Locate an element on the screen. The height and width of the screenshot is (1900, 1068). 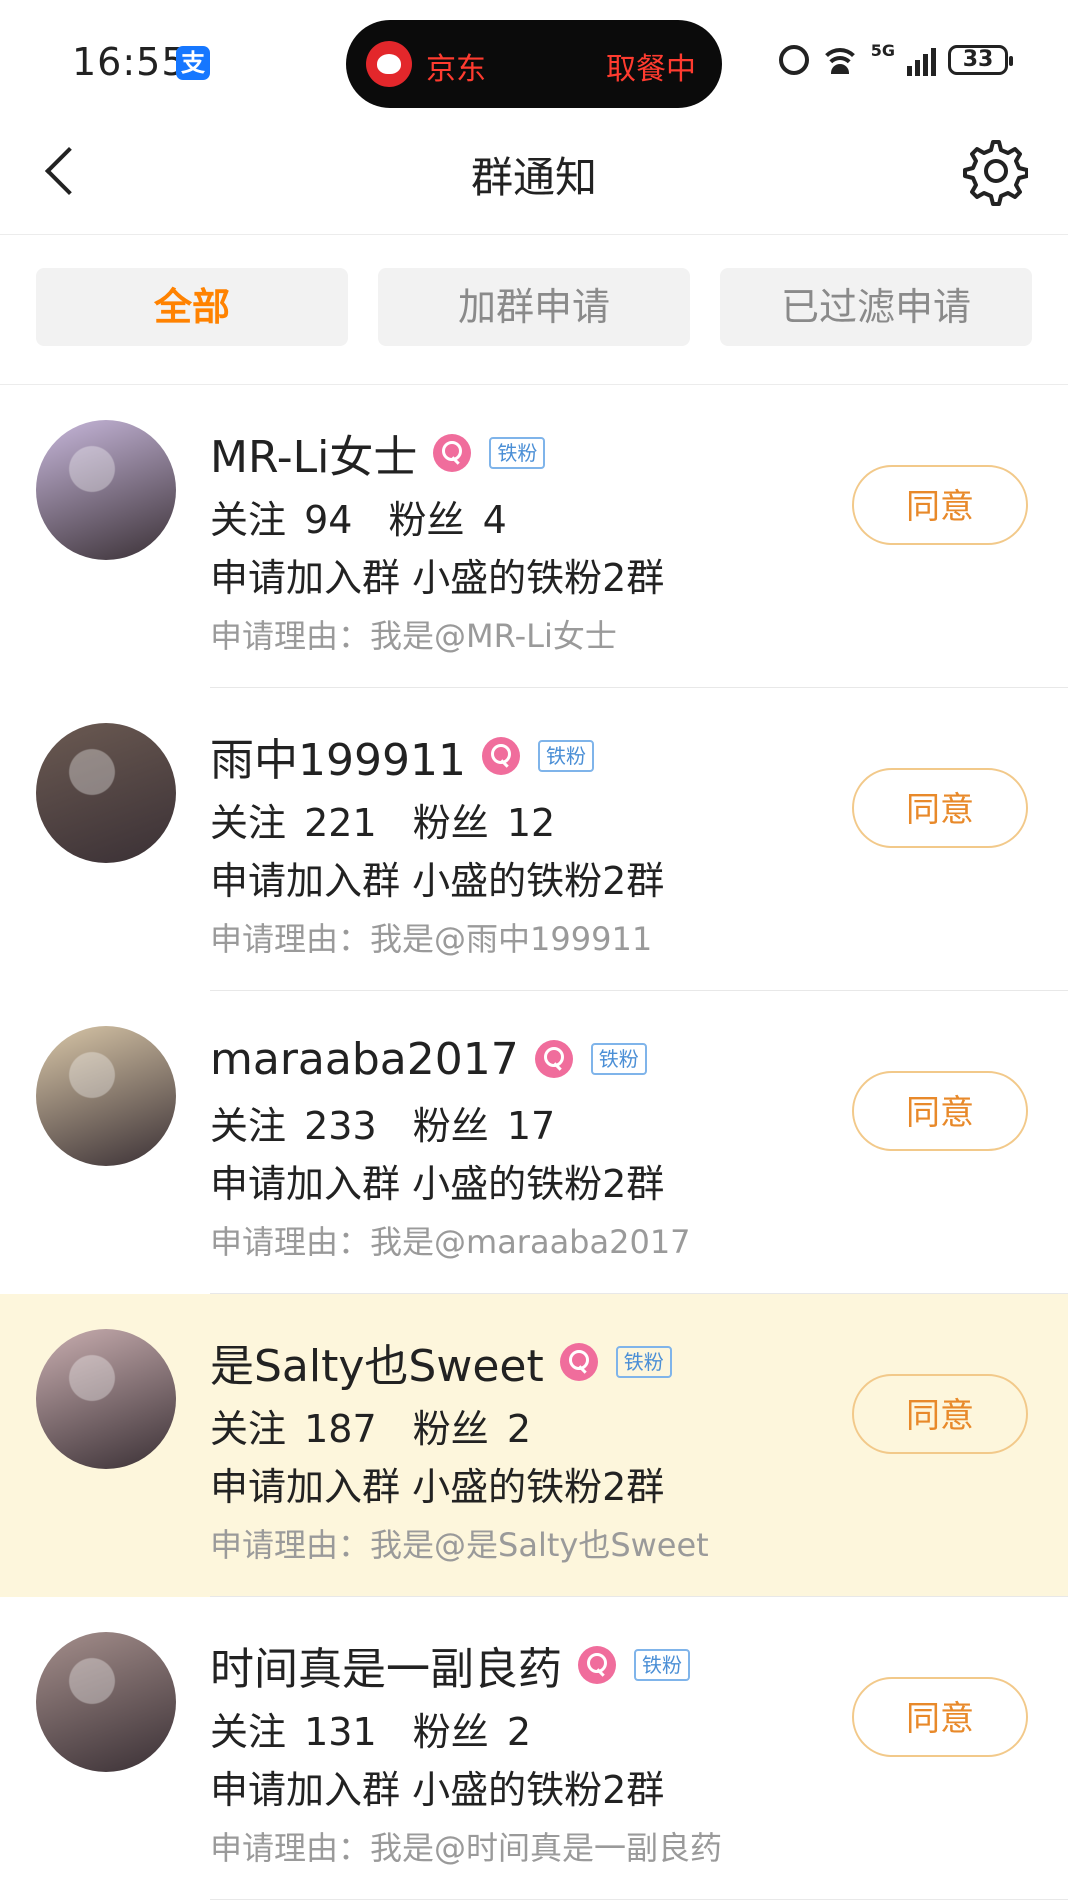
alarm-icon is located at coordinates (793, 60).